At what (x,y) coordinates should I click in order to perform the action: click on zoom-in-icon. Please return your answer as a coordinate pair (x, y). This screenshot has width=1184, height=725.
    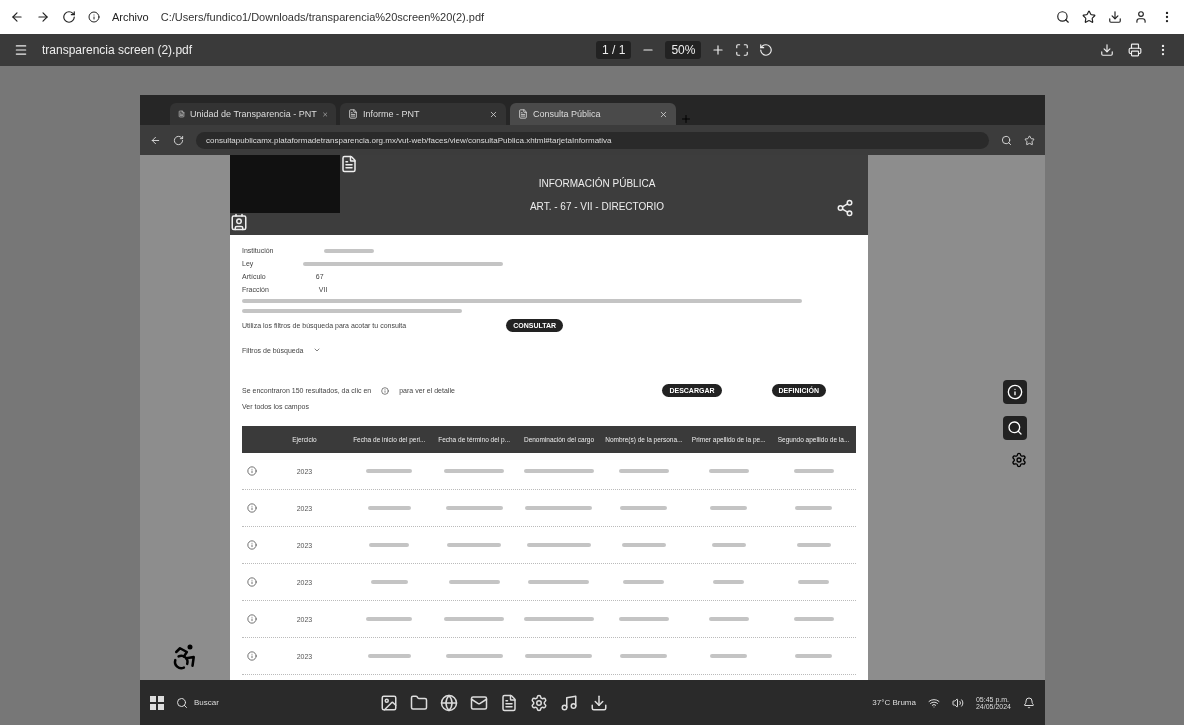
    Looking at the image, I should click on (718, 50).